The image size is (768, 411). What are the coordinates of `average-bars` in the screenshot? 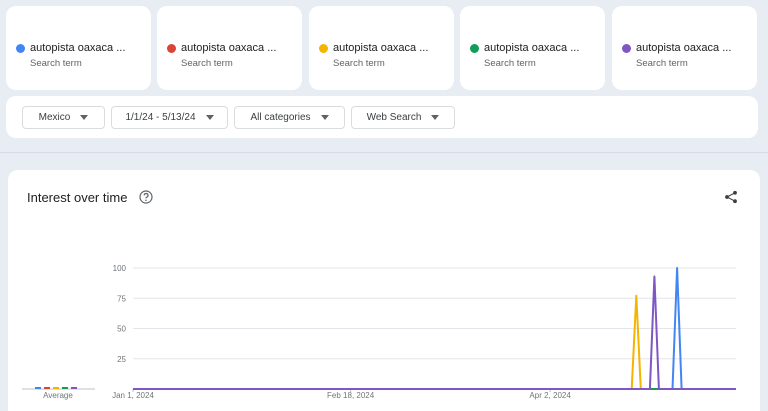 It's located at (58, 388).